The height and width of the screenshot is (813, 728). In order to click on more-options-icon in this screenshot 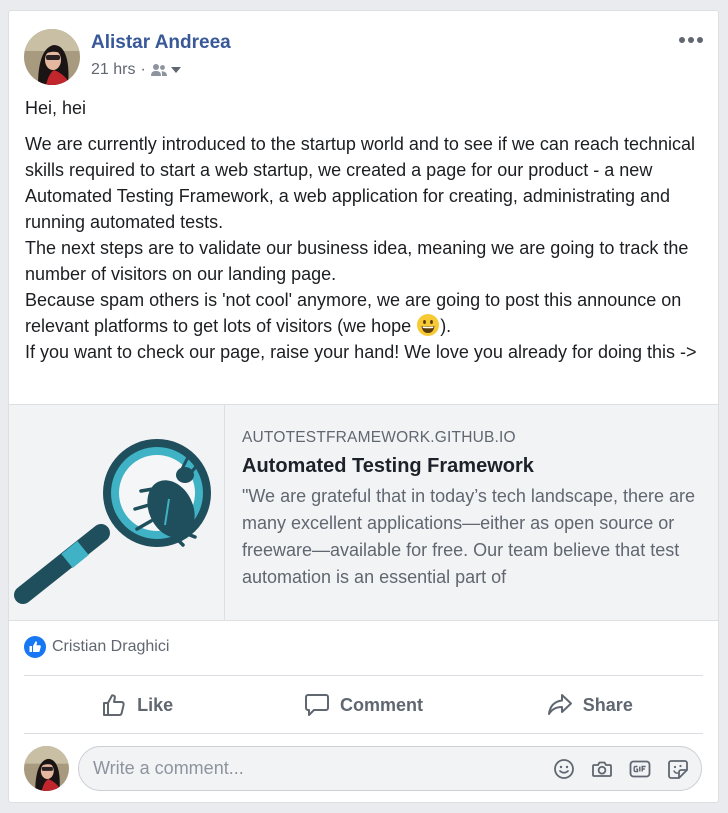, I will do `click(691, 40)`.